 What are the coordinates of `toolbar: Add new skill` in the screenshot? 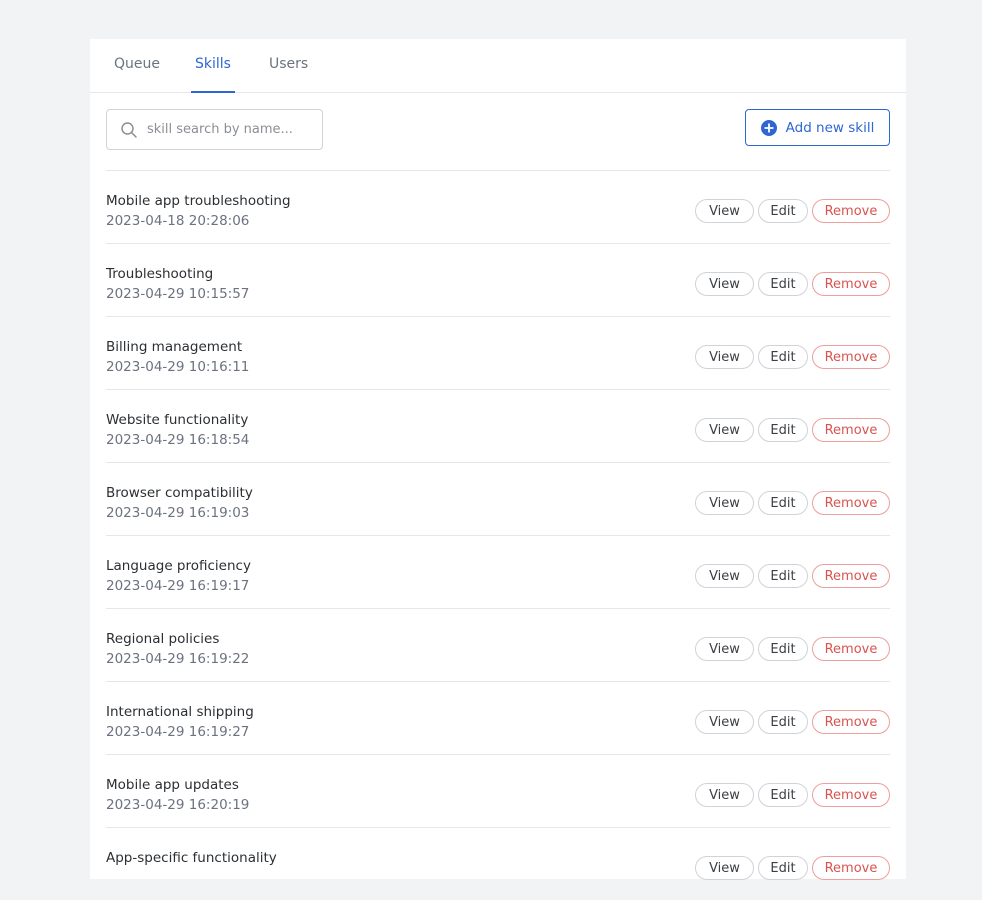 It's located at (498, 132).